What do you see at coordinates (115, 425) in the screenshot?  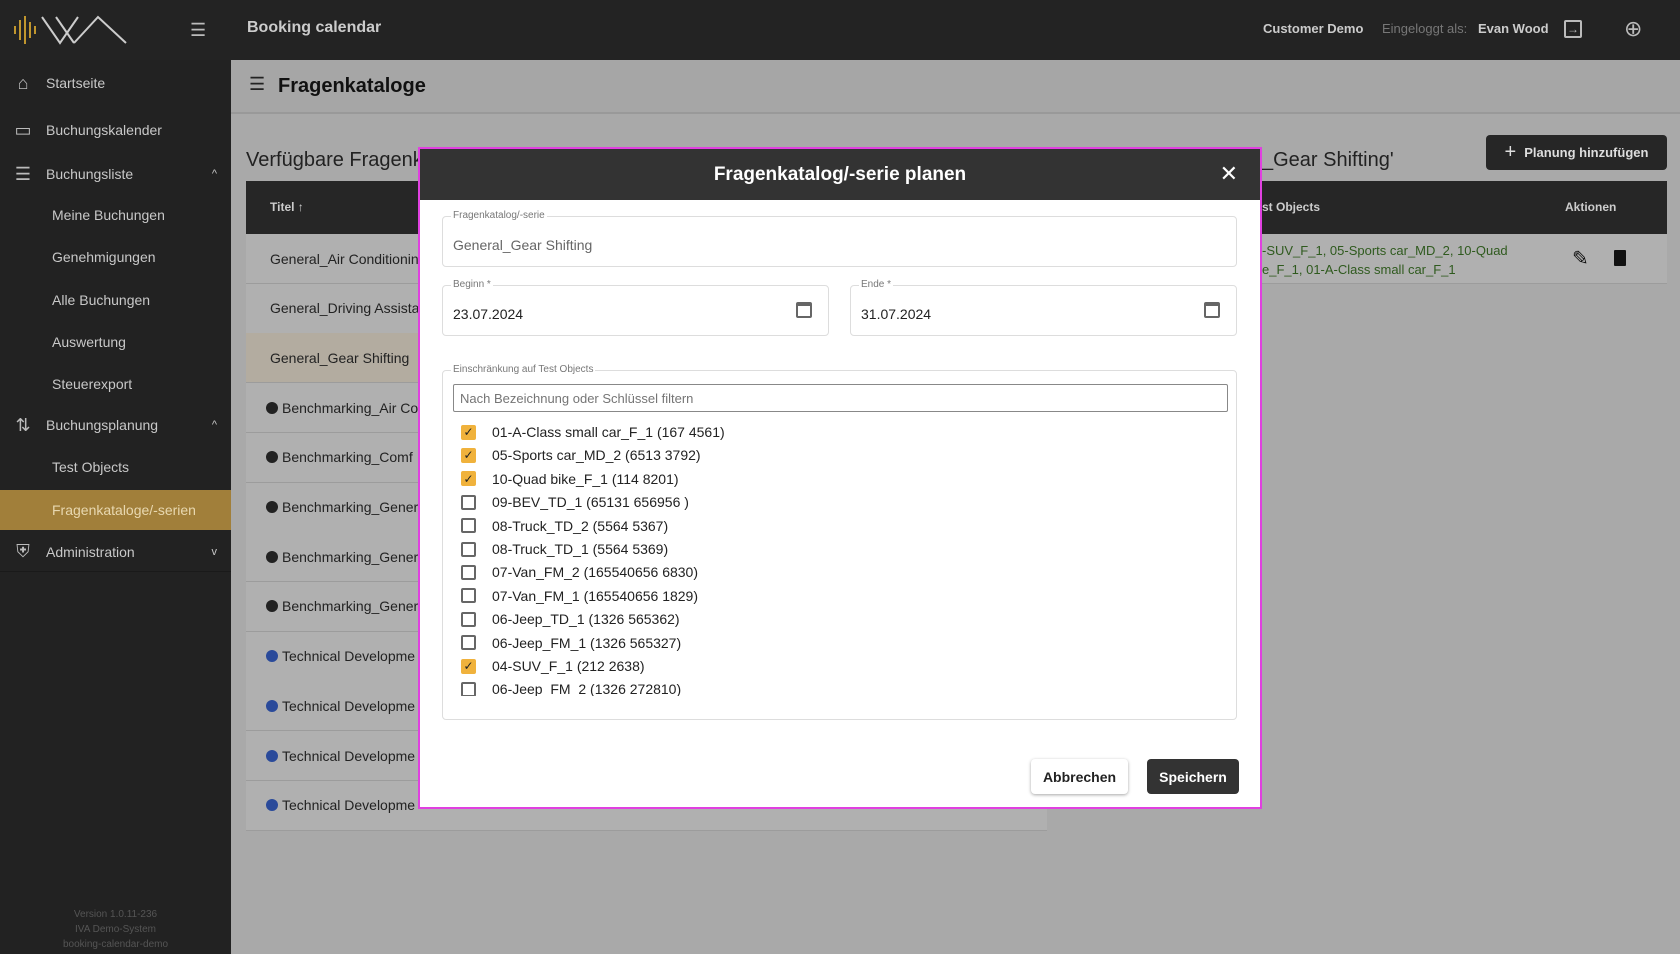 I see `sidebar-item-buchungsplanung: ⇅ Buchungsplanung ^` at bounding box center [115, 425].